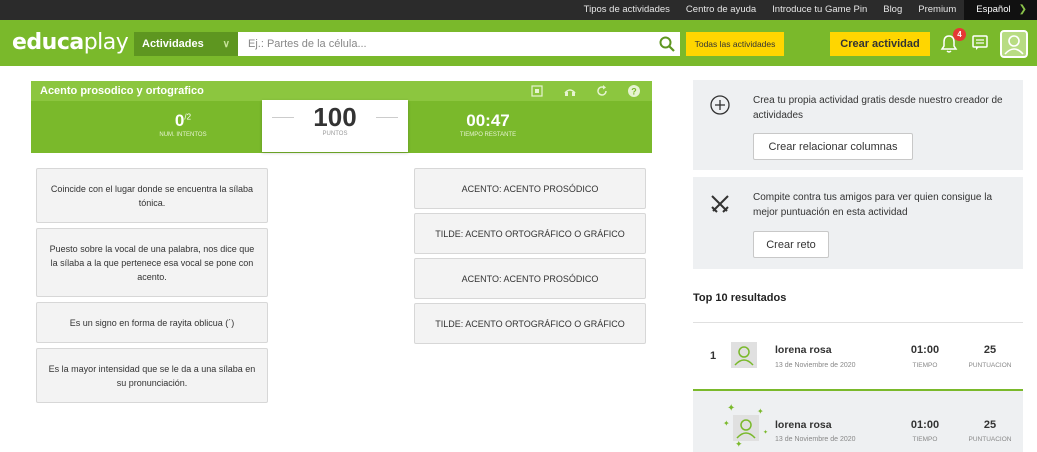 This screenshot has height=452, width=1037. Describe the element at coordinates (48, 42) in the screenshot. I see `logo-bold-text: educa` at that location.